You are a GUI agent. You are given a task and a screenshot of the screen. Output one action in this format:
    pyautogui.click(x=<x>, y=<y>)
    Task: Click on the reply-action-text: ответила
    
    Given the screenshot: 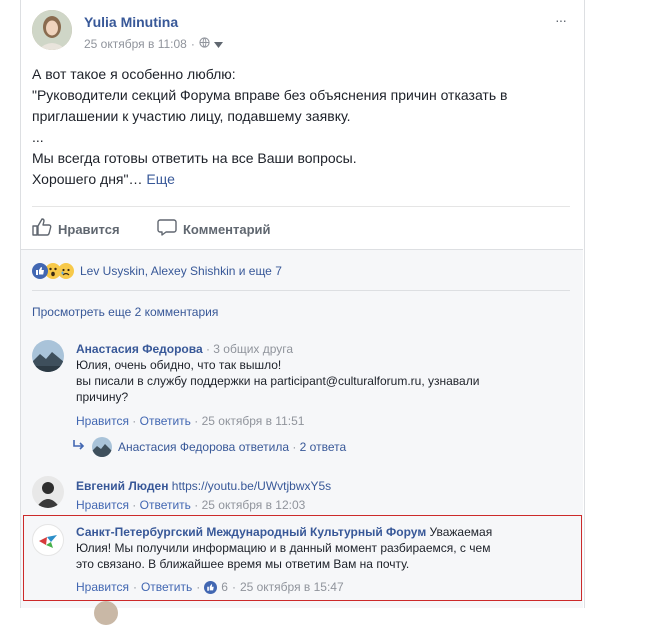 What is the action you would take?
    pyautogui.click(x=262, y=447)
    